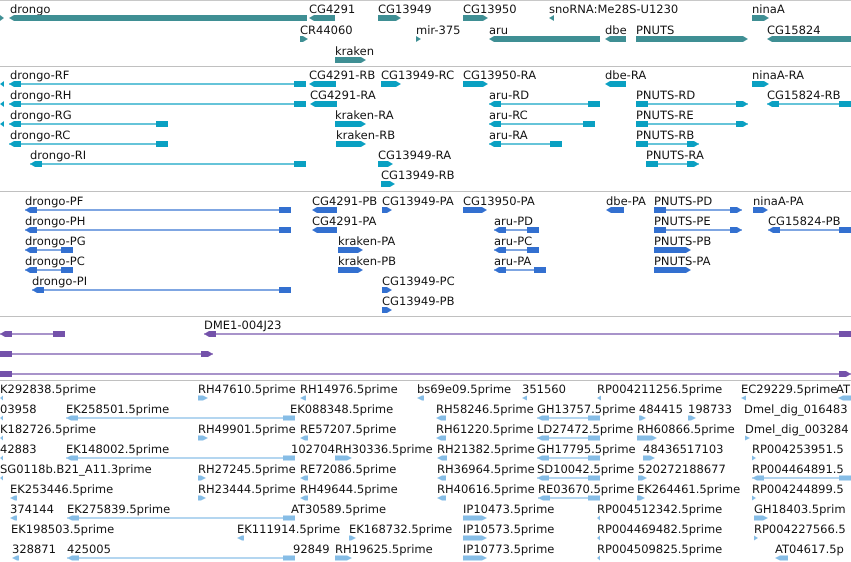  What do you see at coordinates (438, 30) in the screenshot?
I see `feature-label: mir-375` at bounding box center [438, 30].